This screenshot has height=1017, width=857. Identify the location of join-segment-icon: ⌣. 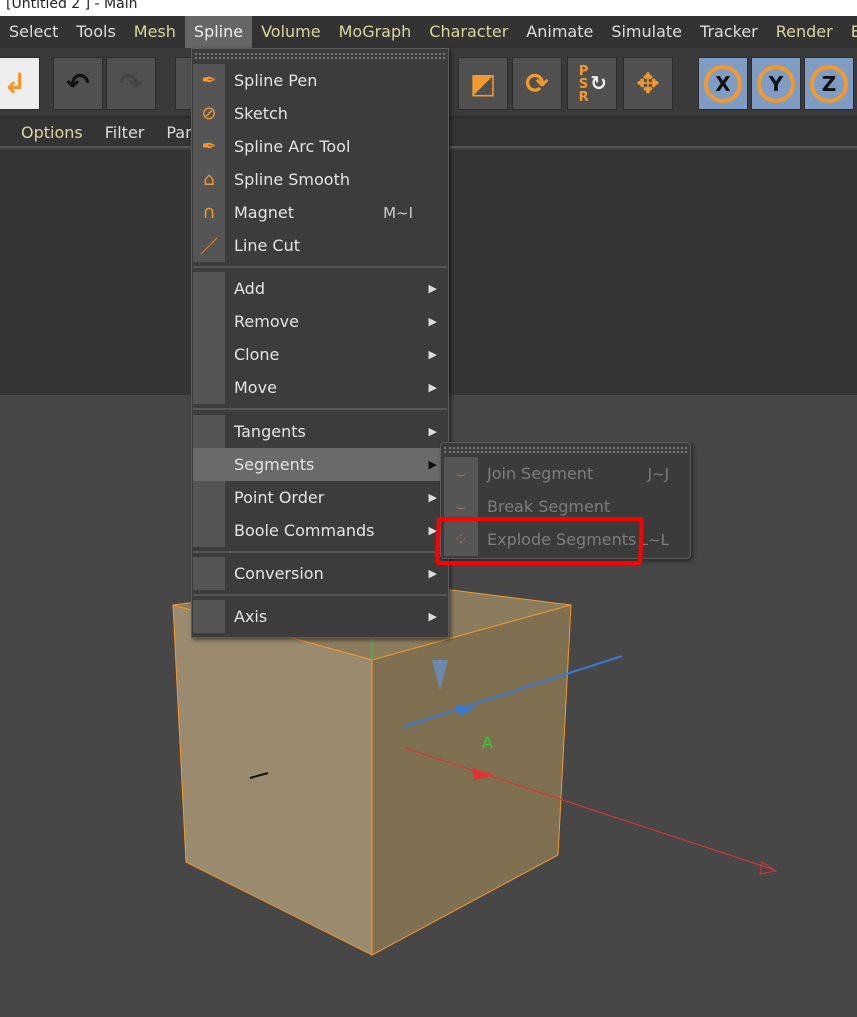
(461, 473).